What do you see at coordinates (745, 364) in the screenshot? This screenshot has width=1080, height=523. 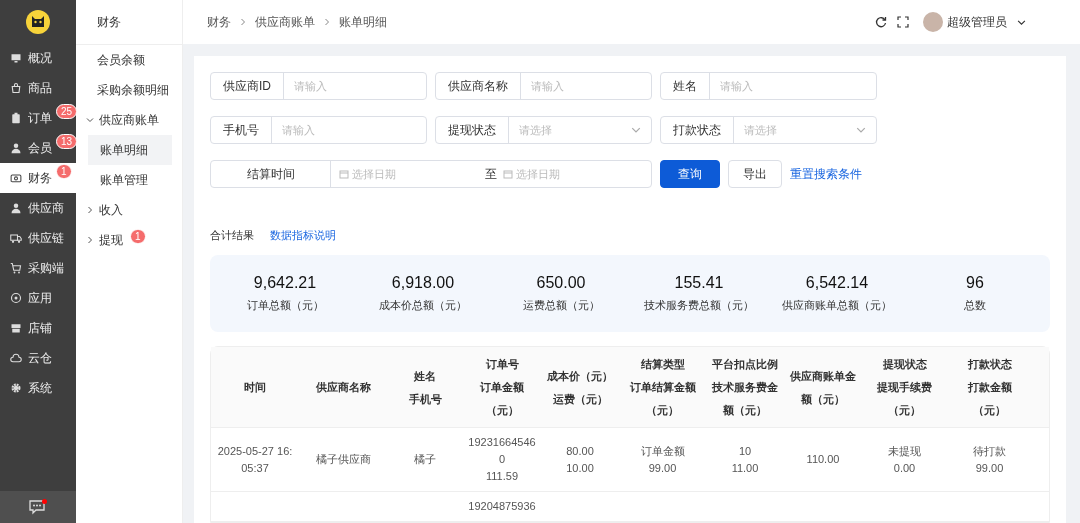 I see `column-header: 平台扣点比例` at bounding box center [745, 364].